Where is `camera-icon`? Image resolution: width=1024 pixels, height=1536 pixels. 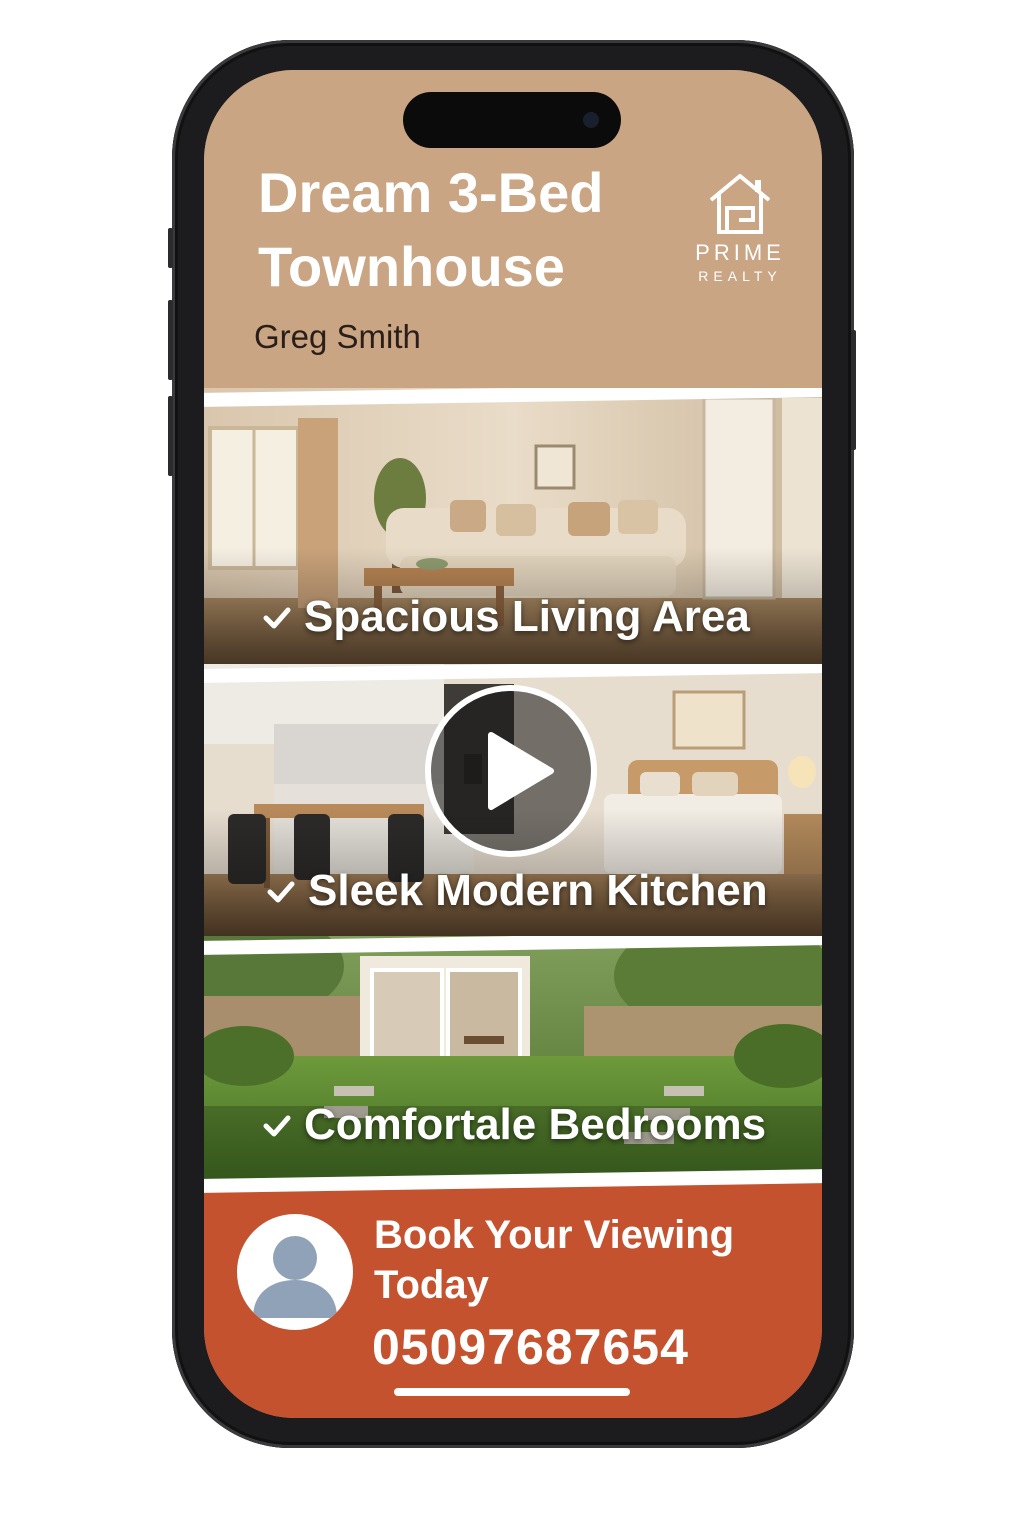 camera-icon is located at coordinates (591, 120).